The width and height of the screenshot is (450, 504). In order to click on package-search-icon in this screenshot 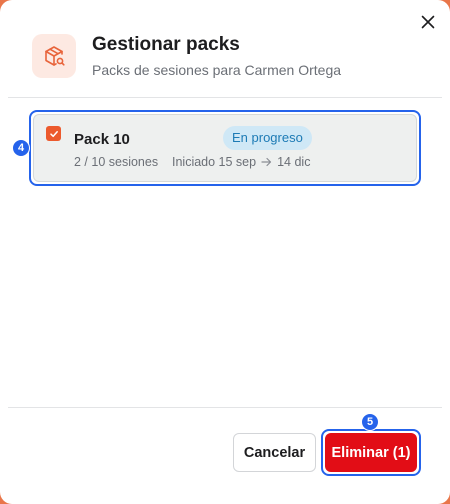, I will do `click(54, 56)`.